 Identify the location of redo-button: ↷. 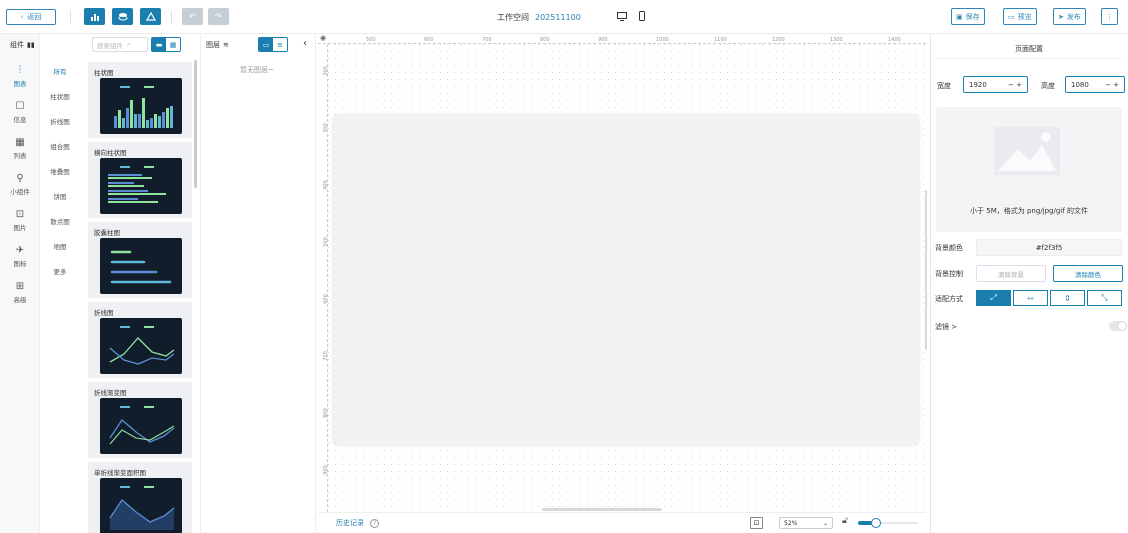
(218, 16).